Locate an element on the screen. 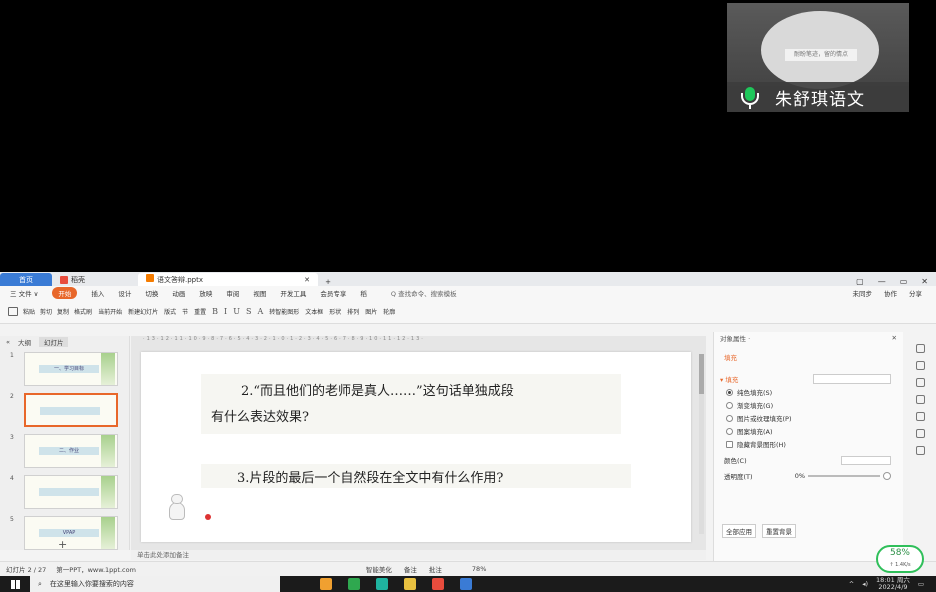 This screenshot has height=592, width=936. taskbar-search: ⌕ 在这里输入你要搜索的内容 is located at coordinates (155, 584).